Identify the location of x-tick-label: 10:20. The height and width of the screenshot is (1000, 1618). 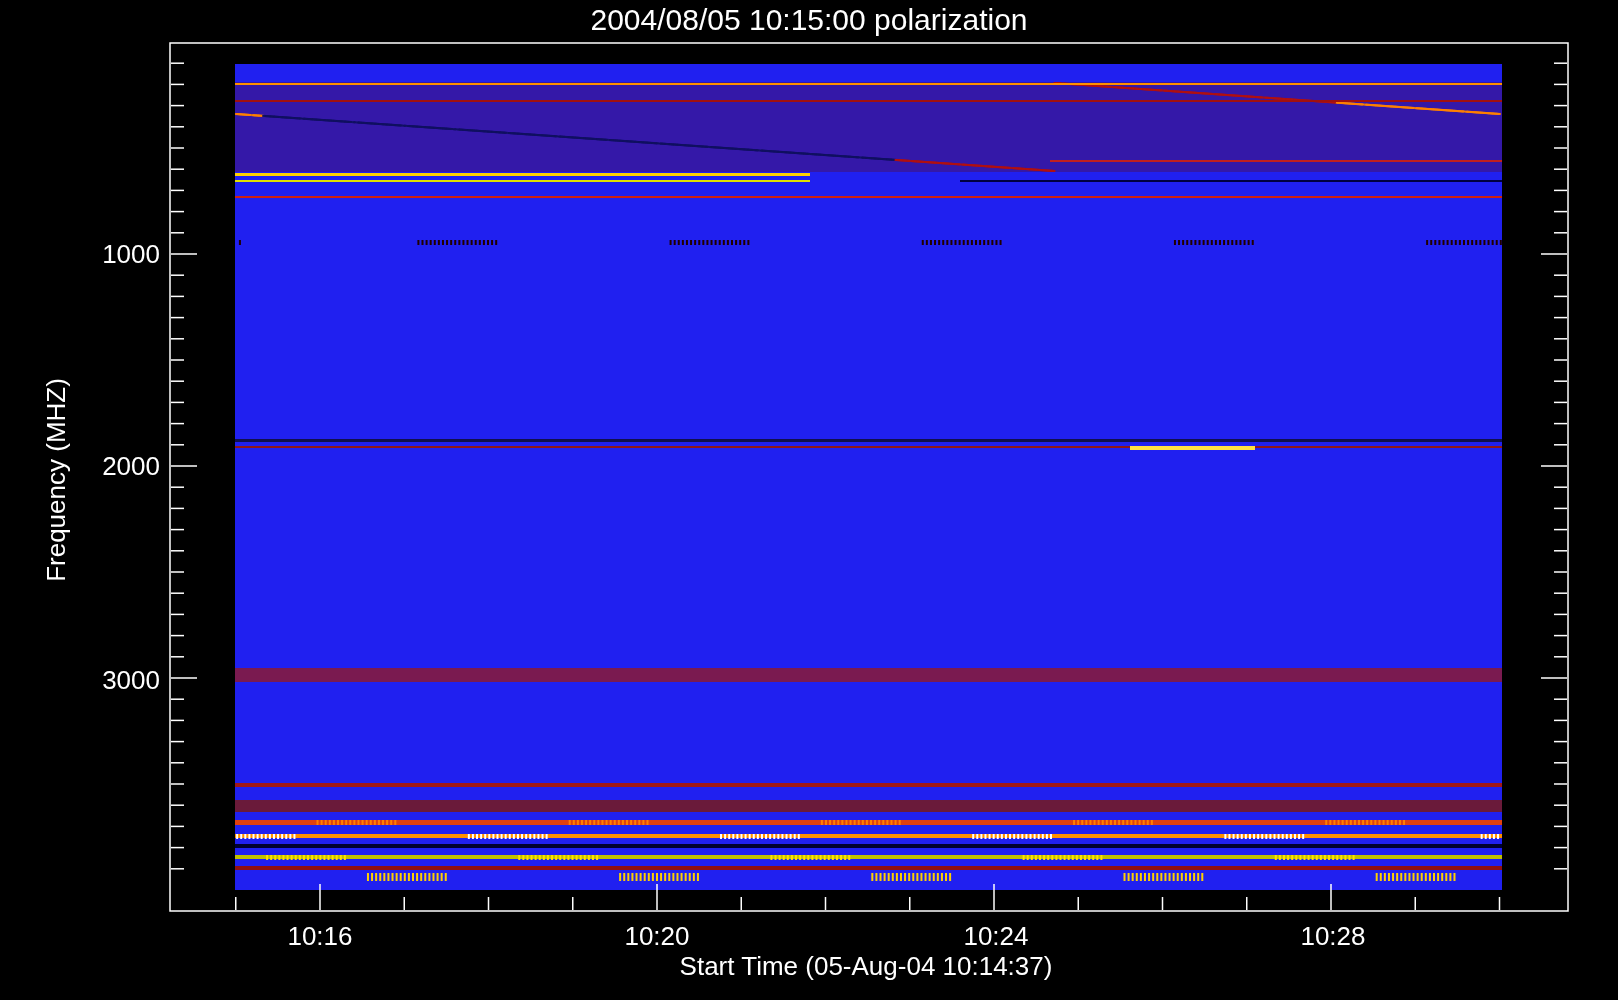
(657, 936).